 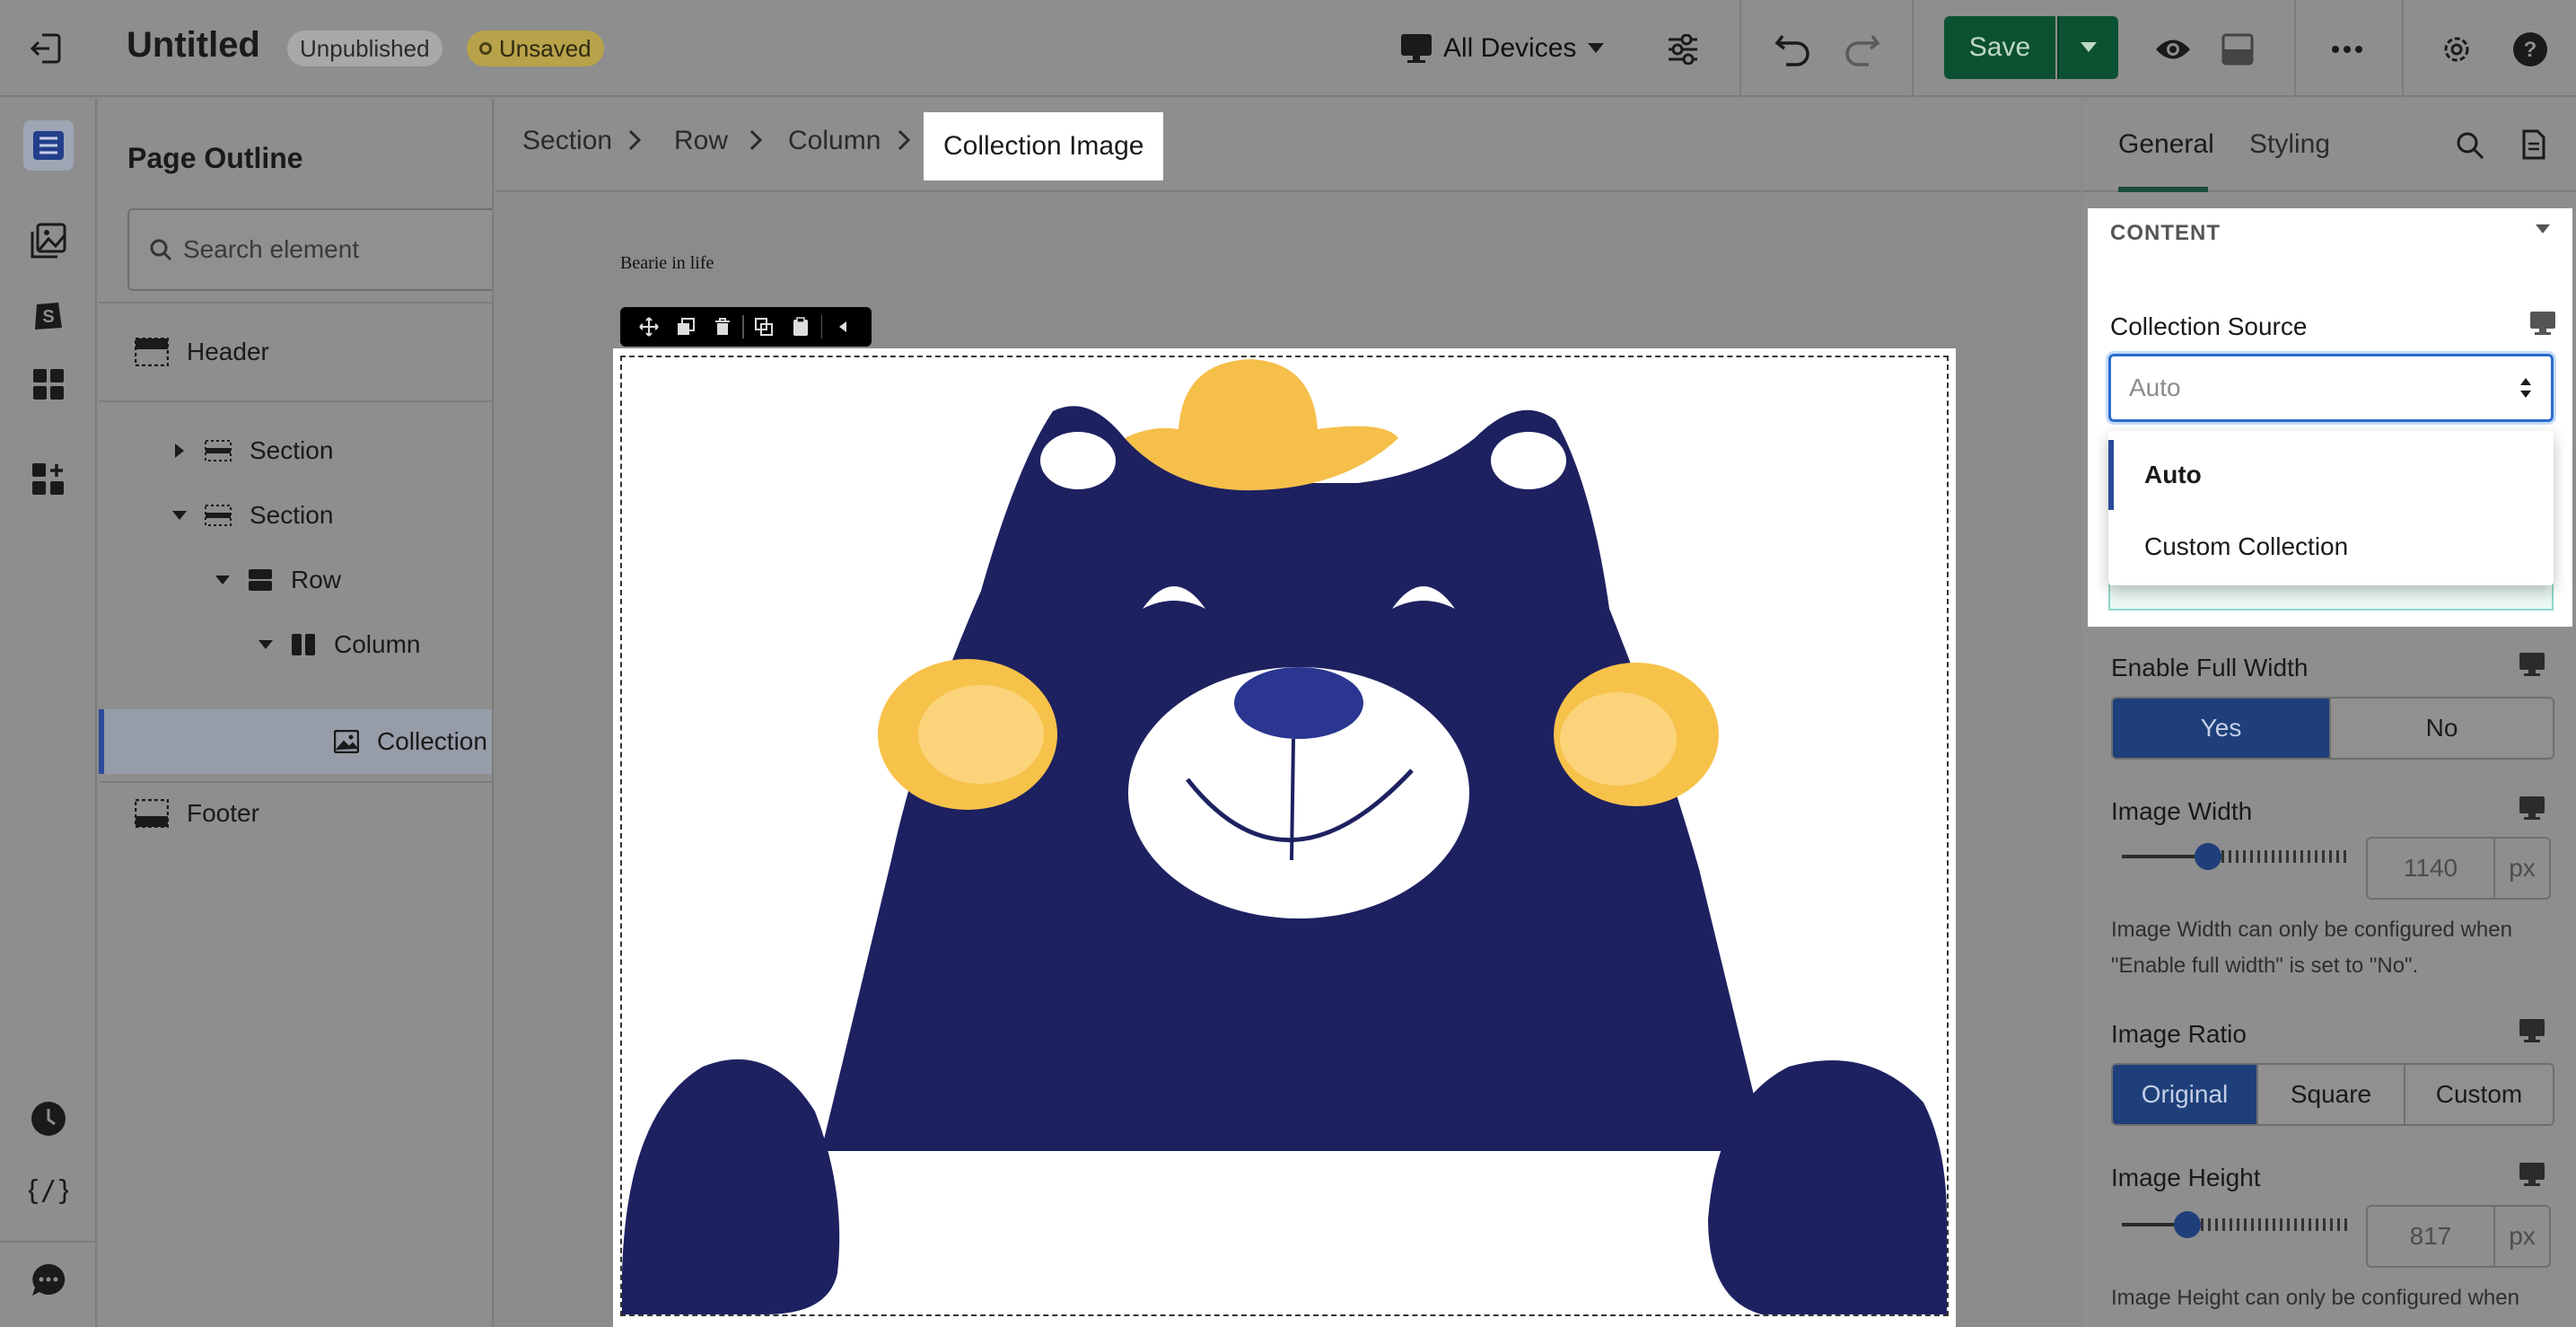 I want to click on option-custom-collection: Custom Collection, so click(x=2331, y=547).